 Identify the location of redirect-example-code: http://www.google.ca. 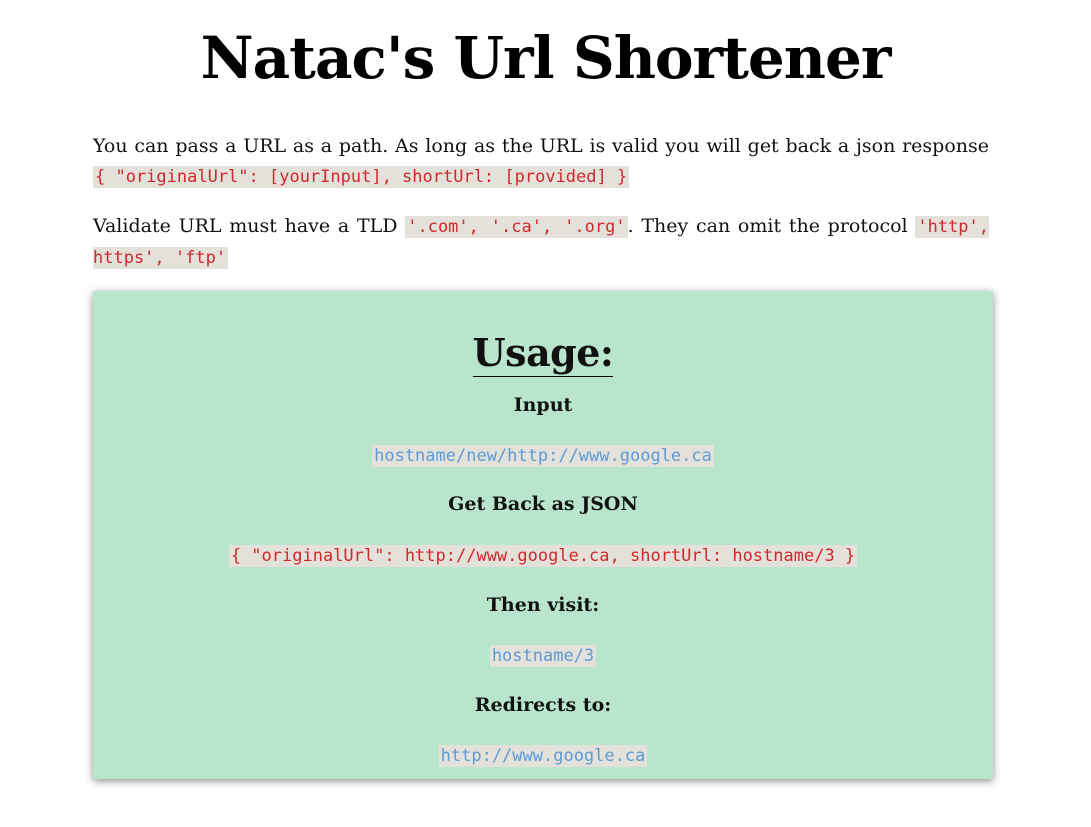
(543, 756).